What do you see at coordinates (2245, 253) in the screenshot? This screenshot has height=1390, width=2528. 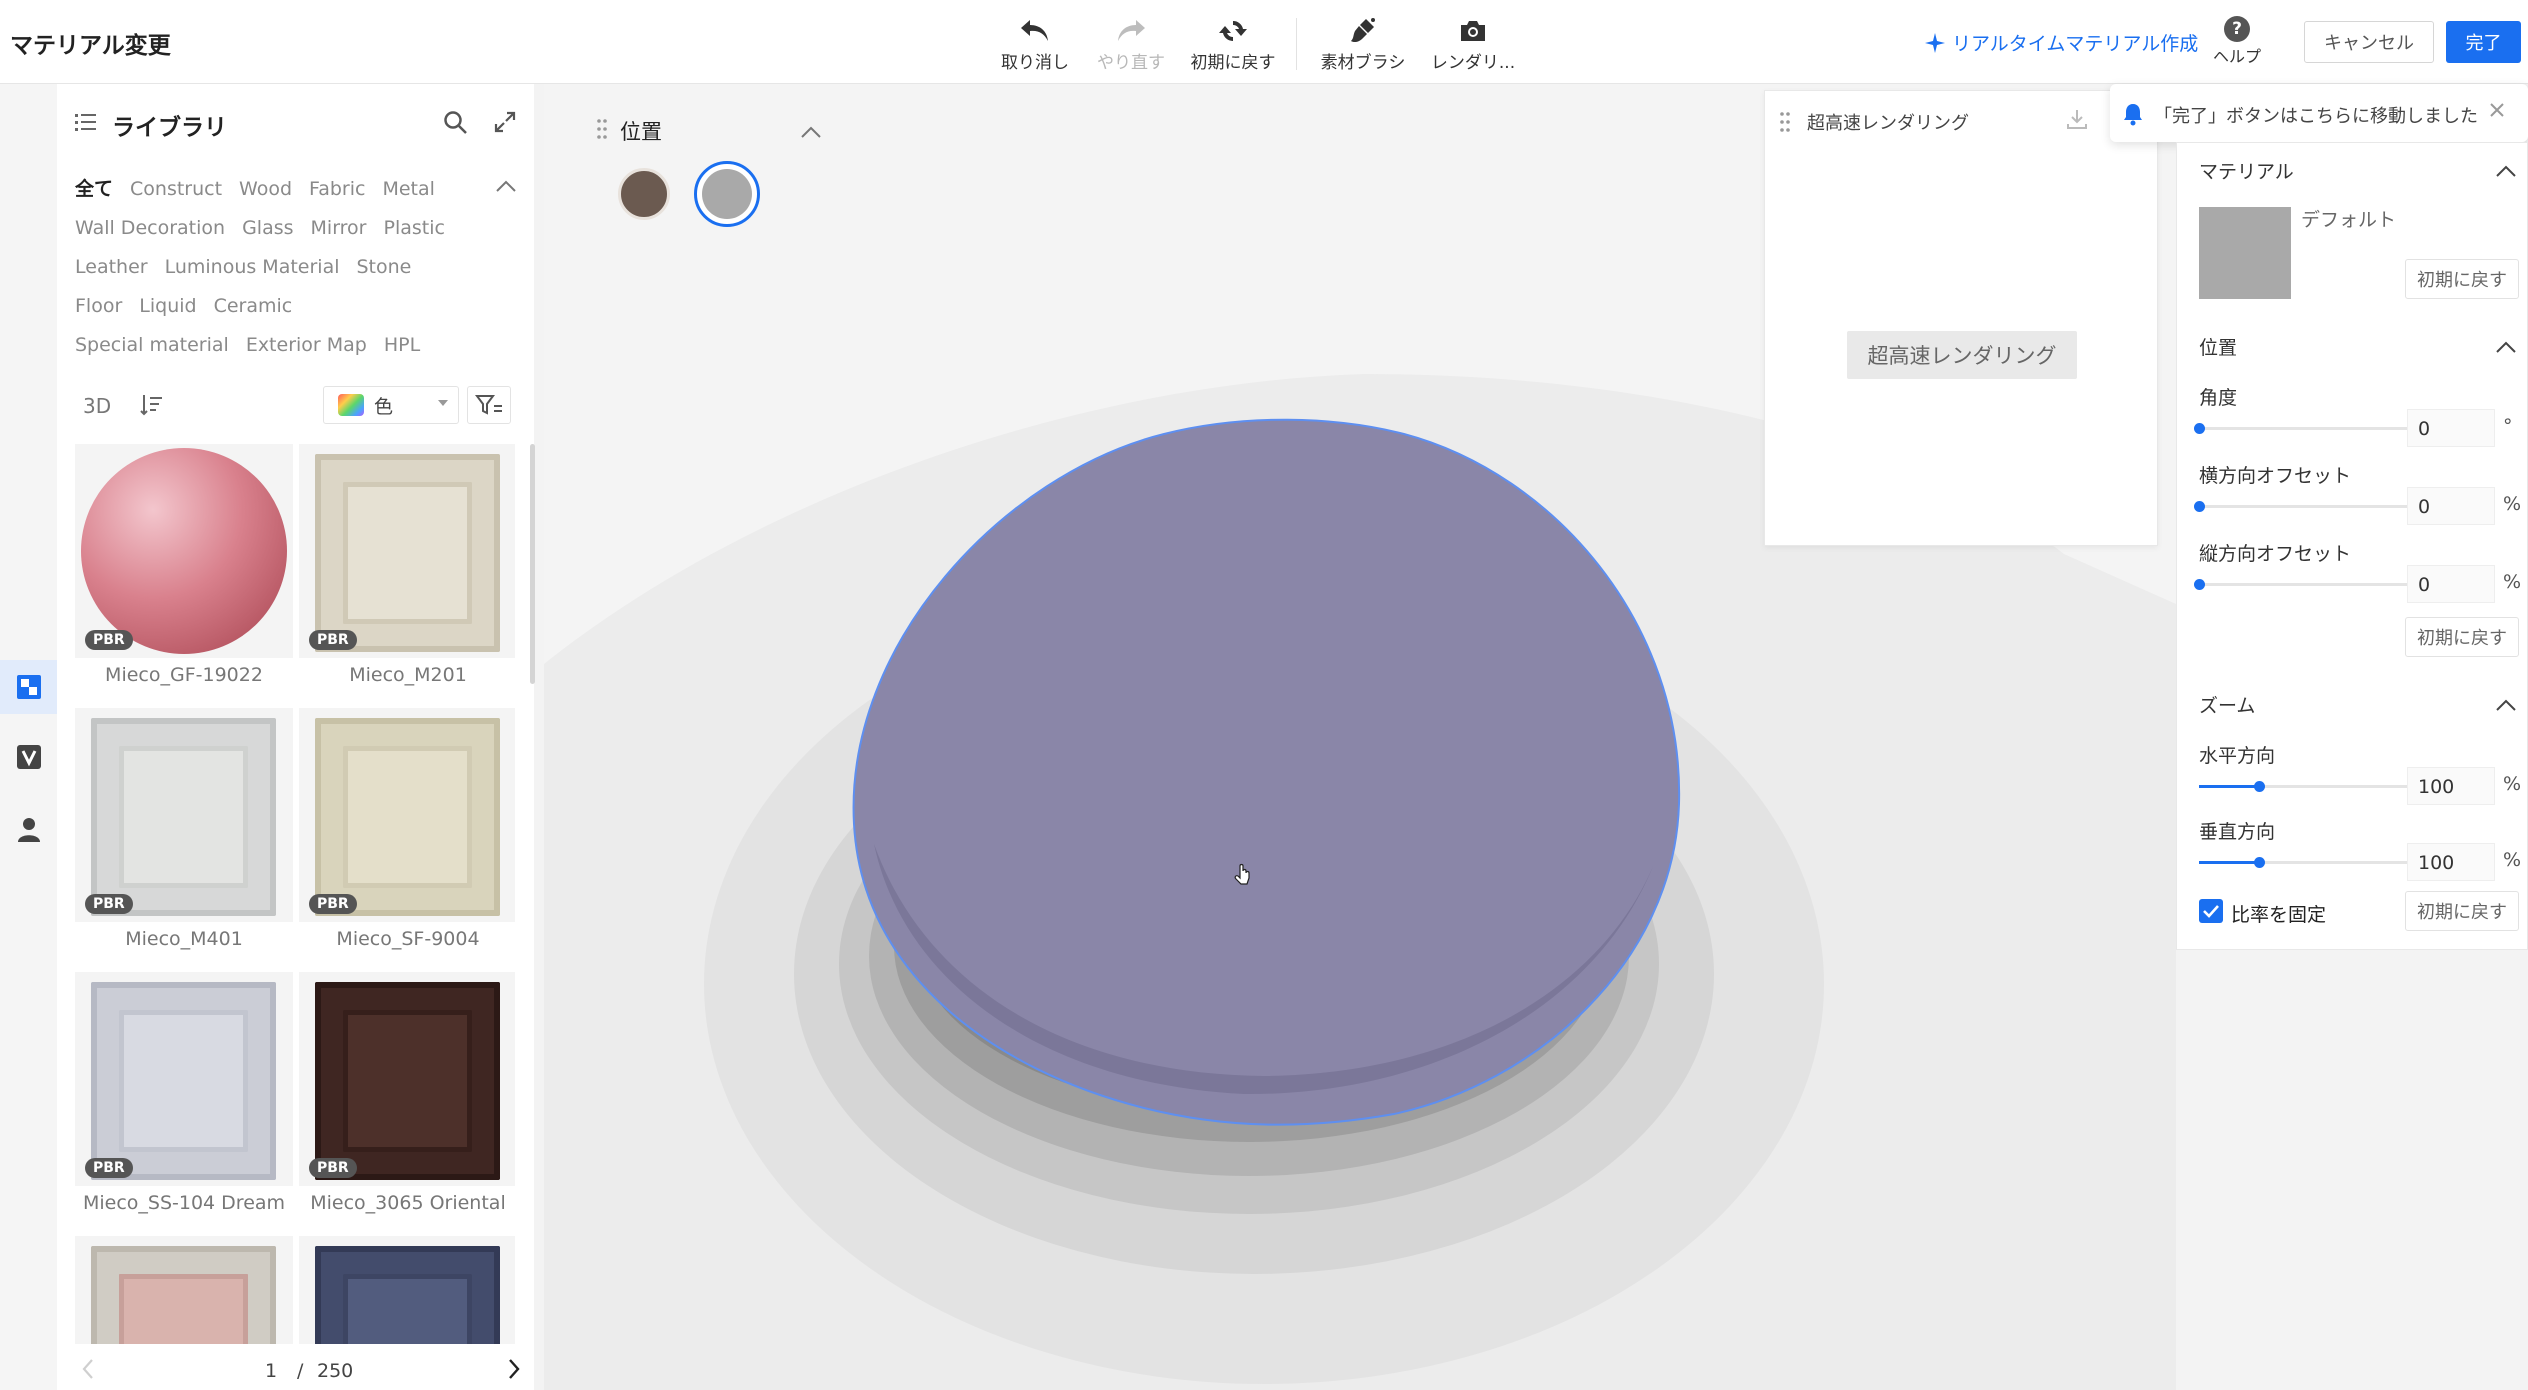 I see `current-material-thumbnail` at bounding box center [2245, 253].